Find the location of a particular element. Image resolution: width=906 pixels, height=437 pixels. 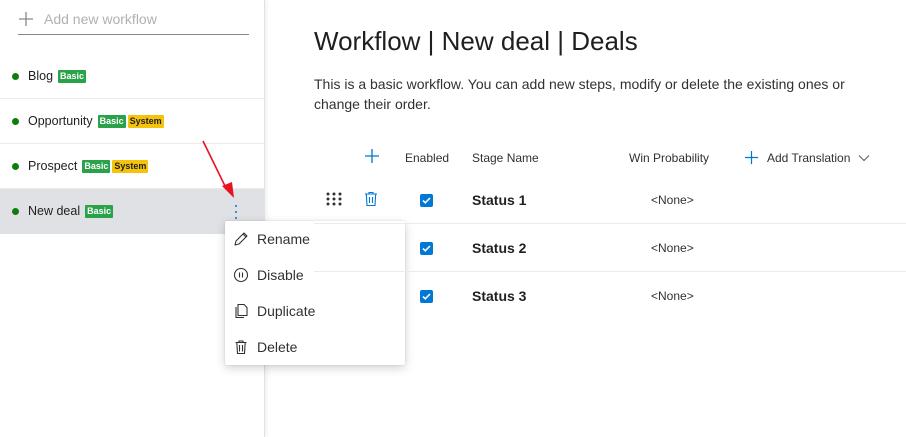

add-translation-button: Add Translation is located at coordinates (807, 157).